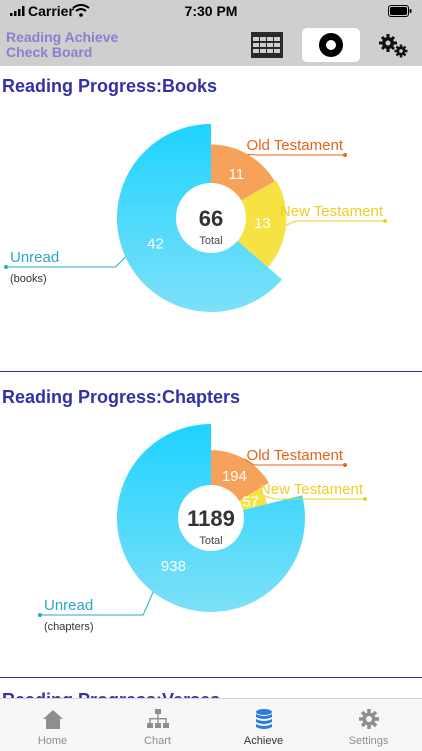 The width and height of the screenshot is (422, 751). What do you see at coordinates (110, 86) in the screenshot?
I see `books-section-title: Reading Progress:Books` at bounding box center [110, 86].